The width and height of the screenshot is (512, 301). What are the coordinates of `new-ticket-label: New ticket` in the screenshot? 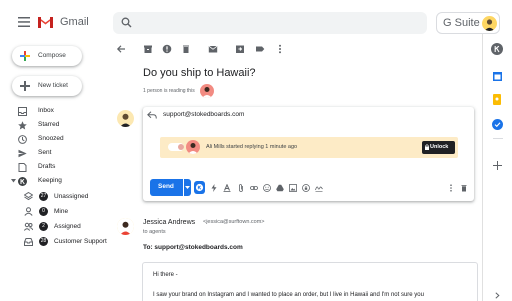 It's located at (53, 85).